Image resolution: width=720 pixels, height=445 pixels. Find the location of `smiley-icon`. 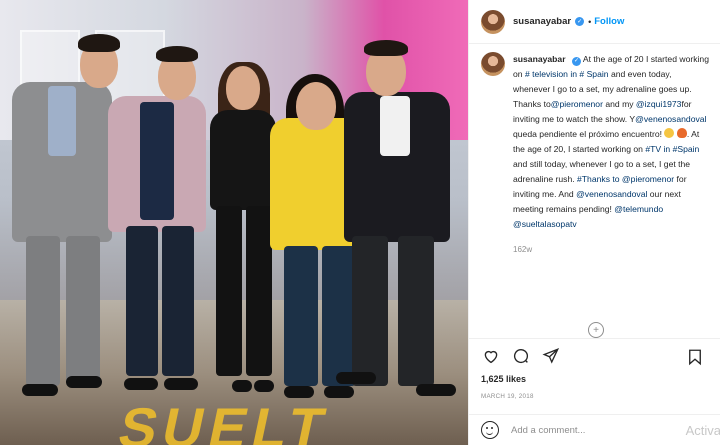

smiley-icon is located at coordinates (490, 430).